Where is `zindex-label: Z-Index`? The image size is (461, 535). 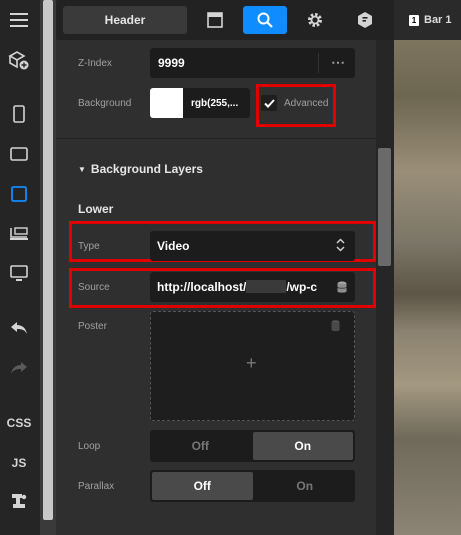
zindex-label: Z-Index is located at coordinates (95, 63).